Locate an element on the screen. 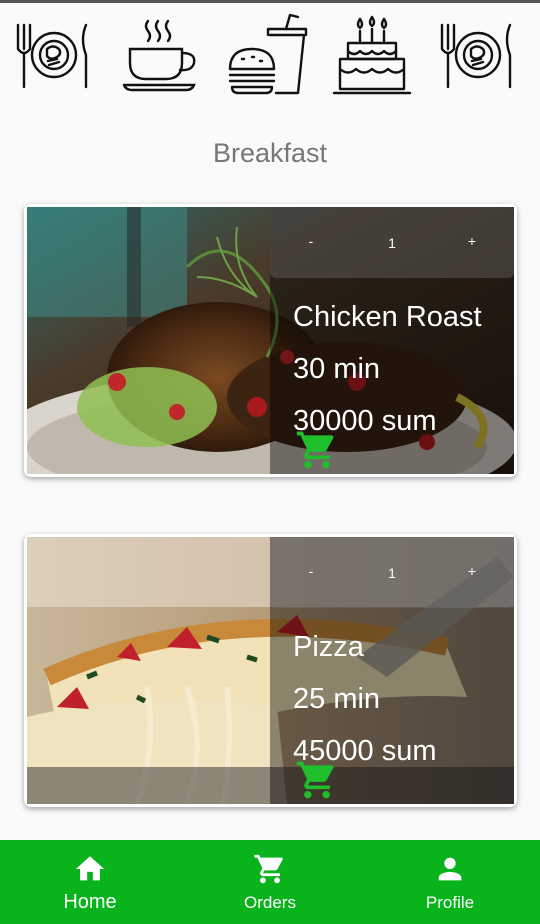  food-info-panel: - 1 + Pizza 25 min 45000 sum is located at coordinates (392, 670).